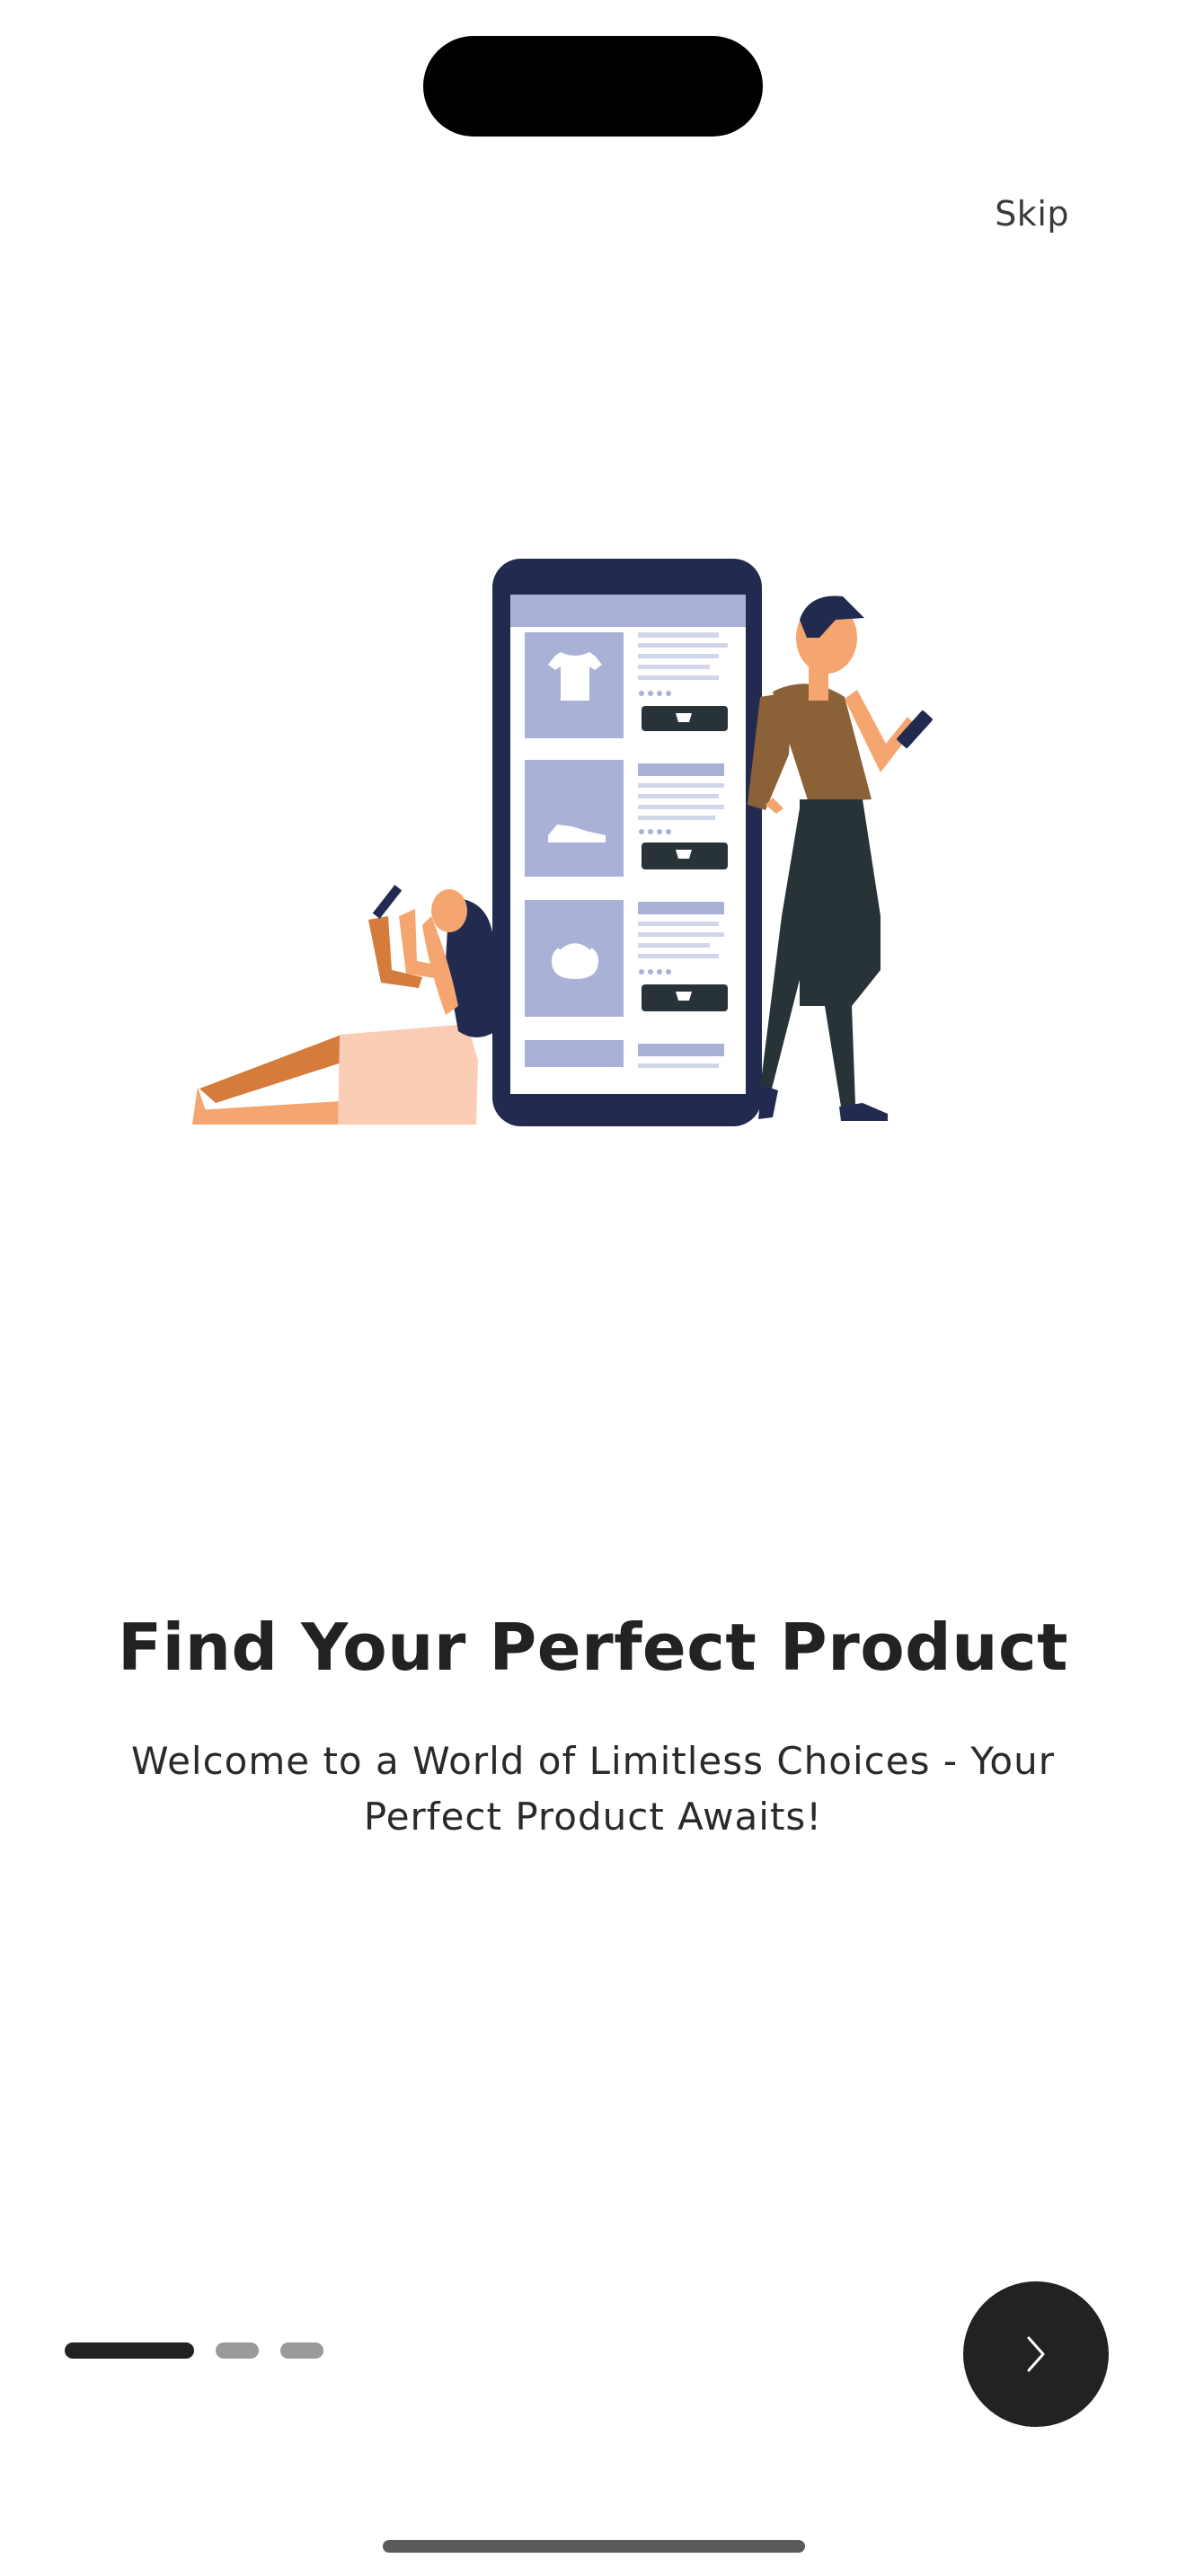 Image resolution: width=1186 pixels, height=2576 pixels. What do you see at coordinates (344, 1005) in the screenshot?
I see `woman-figure` at bounding box center [344, 1005].